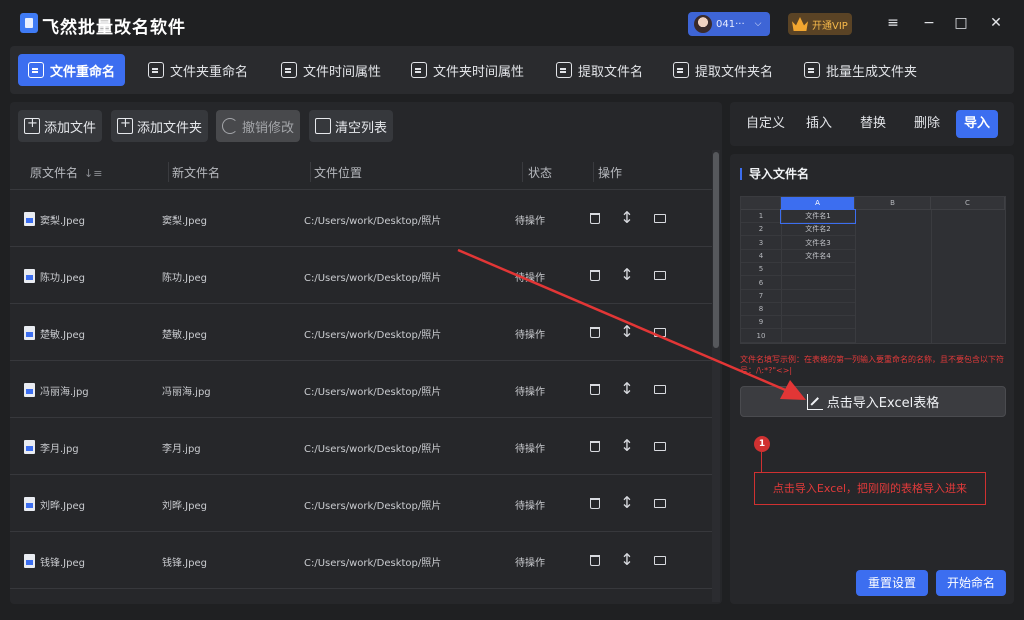 The height and width of the screenshot is (620, 1024). What do you see at coordinates (258, 126) in the screenshot?
I see `undo-button: 撤销修改` at bounding box center [258, 126].